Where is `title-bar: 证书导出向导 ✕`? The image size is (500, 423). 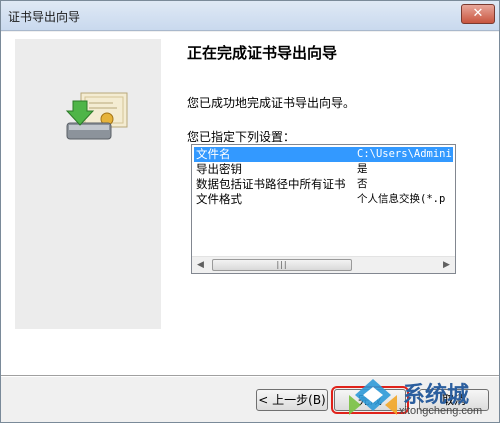 title-bar: 证书导出向导 ✕ is located at coordinates (250, 16).